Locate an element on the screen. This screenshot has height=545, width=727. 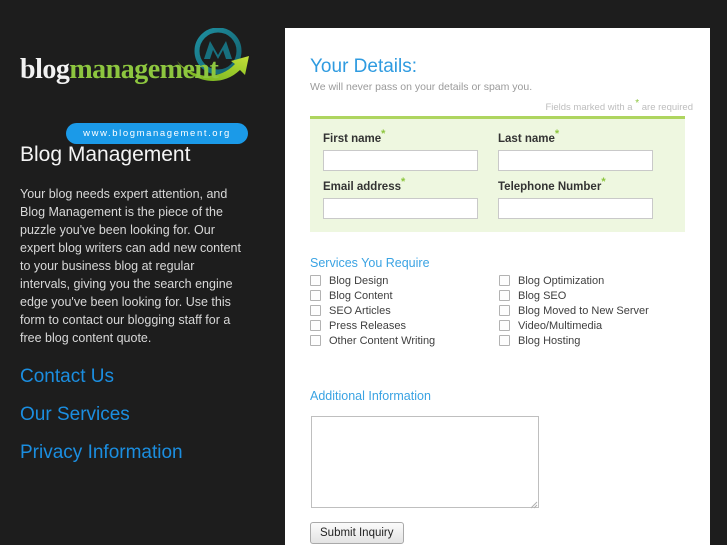
checkbox-label: Blog Design is located at coordinates (359, 280).